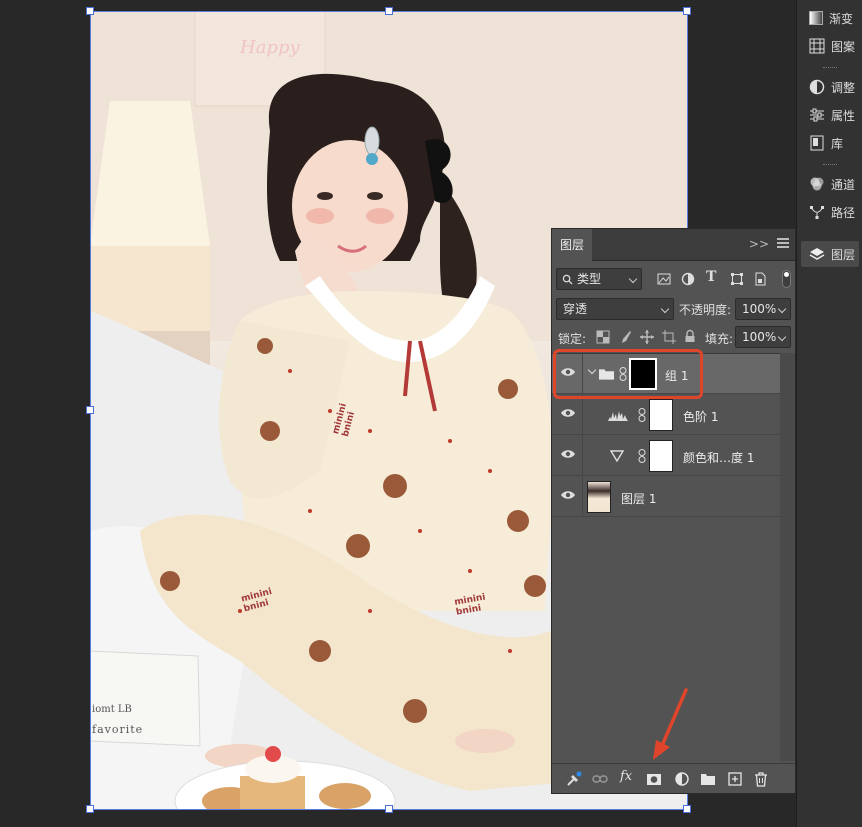  Describe the element at coordinates (599, 497) in the screenshot. I see `layer-image-thumbnail` at that location.